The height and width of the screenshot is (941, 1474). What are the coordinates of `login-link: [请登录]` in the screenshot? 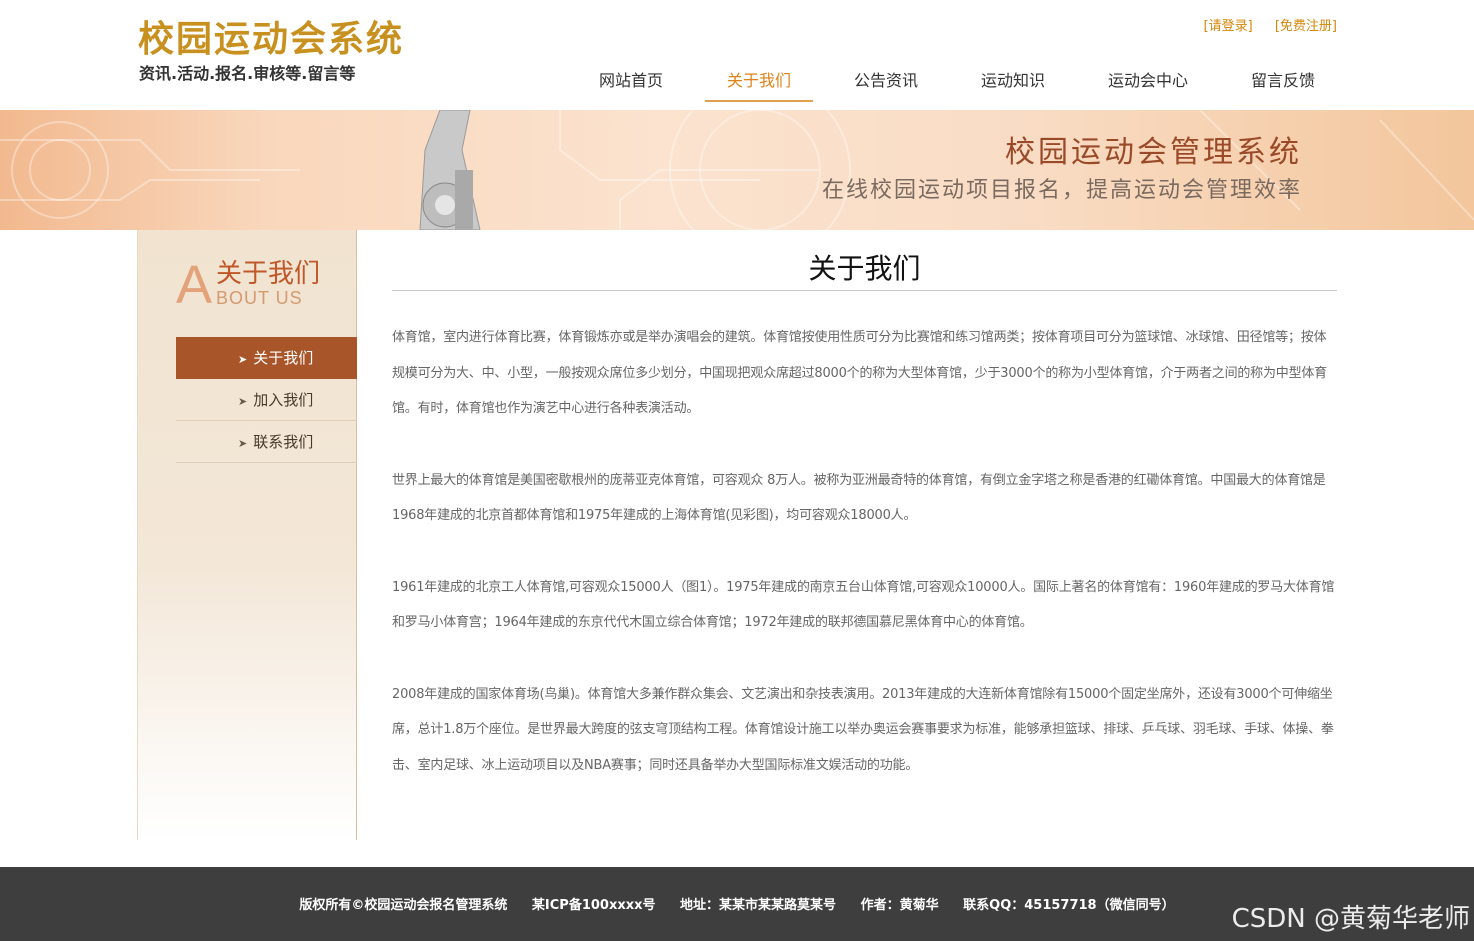 It's located at (1228, 26).